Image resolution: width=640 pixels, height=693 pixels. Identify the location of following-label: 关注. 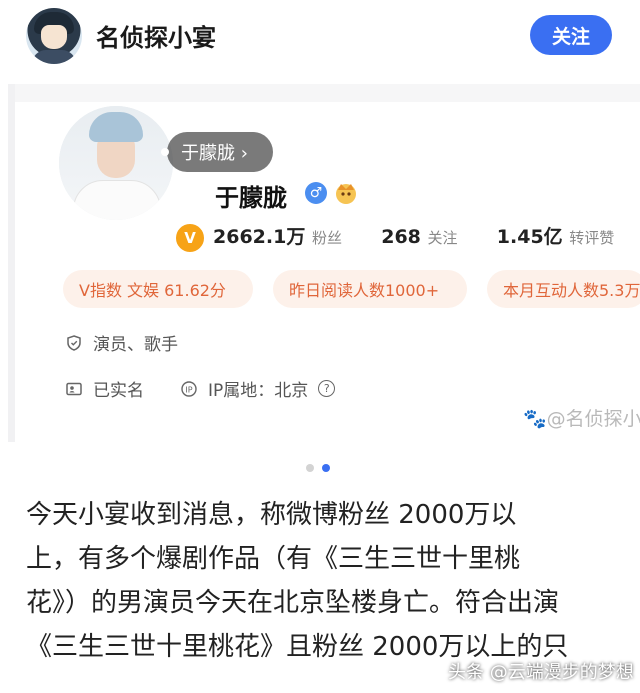
(442, 238).